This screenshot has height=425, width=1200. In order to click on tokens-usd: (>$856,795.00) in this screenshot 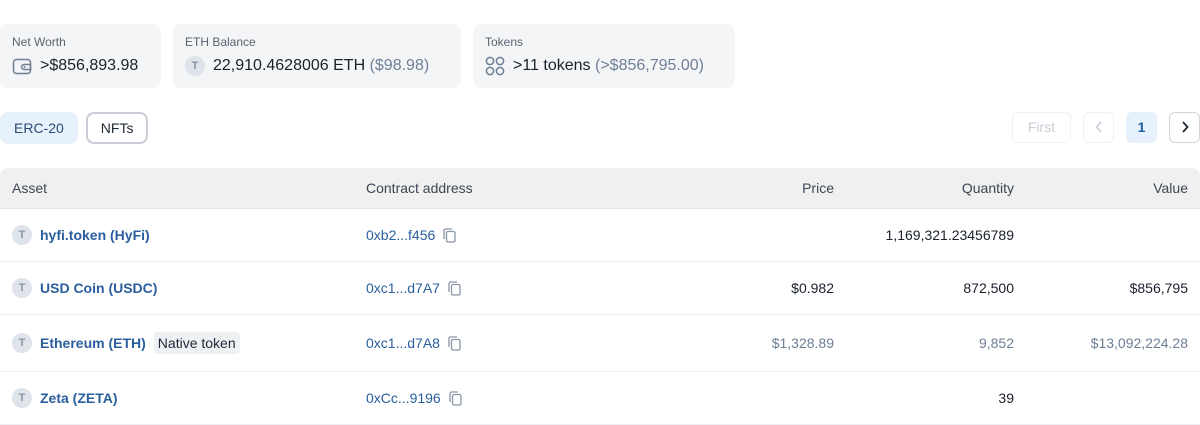, I will do `click(649, 65)`.